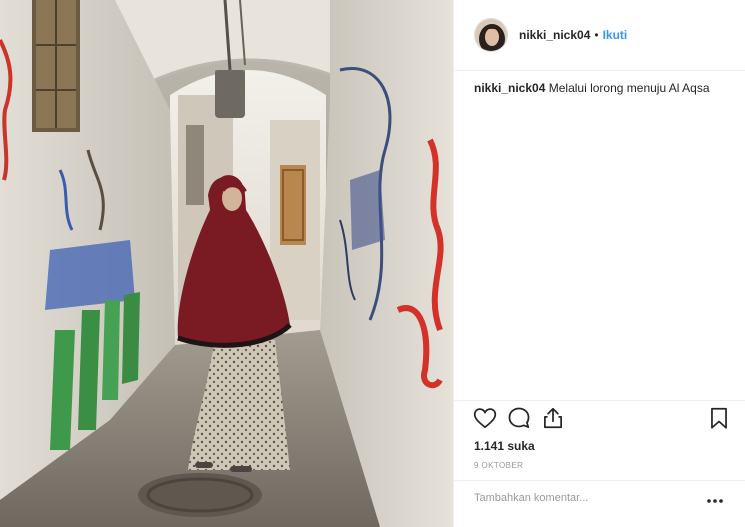 This screenshot has width=745, height=527. What do you see at coordinates (509, 88) in the screenshot?
I see `caption-username: nikki_nick04` at bounding box center [509, 88].